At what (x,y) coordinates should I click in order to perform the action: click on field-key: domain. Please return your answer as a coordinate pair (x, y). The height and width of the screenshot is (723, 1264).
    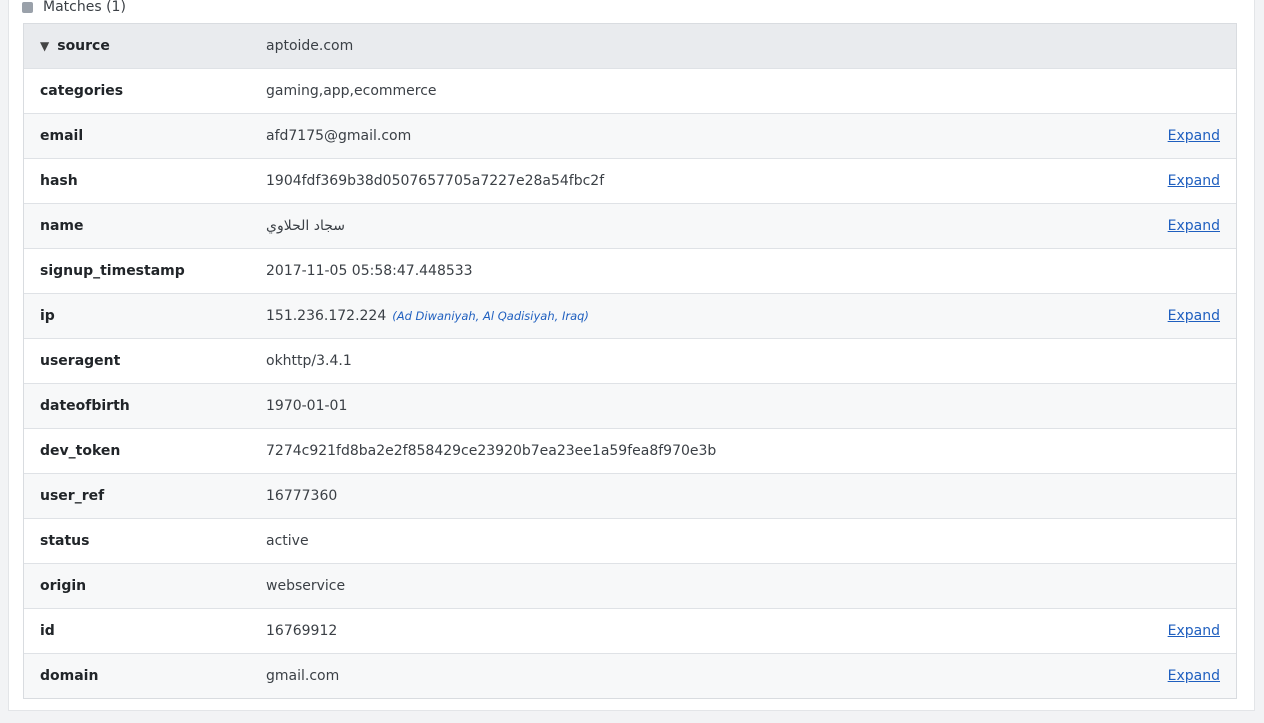
    Looking at the image, I should click on (69, 676).